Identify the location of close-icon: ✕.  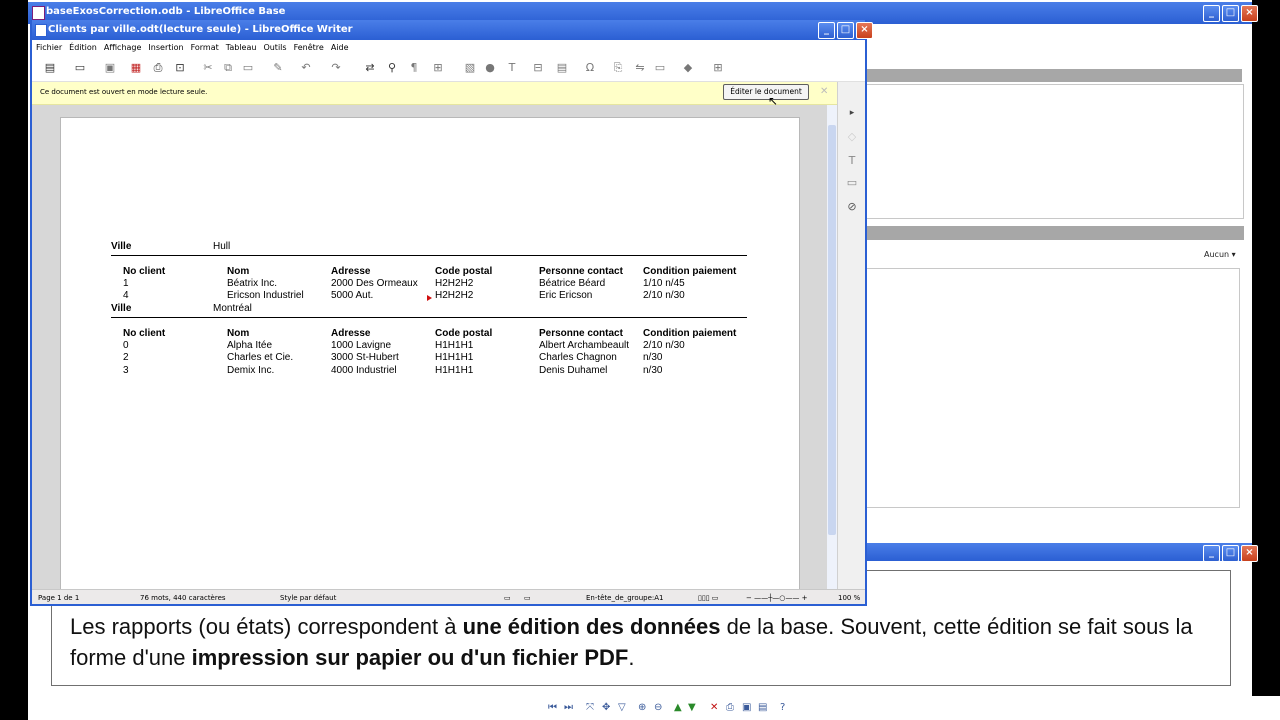
(824, 91).